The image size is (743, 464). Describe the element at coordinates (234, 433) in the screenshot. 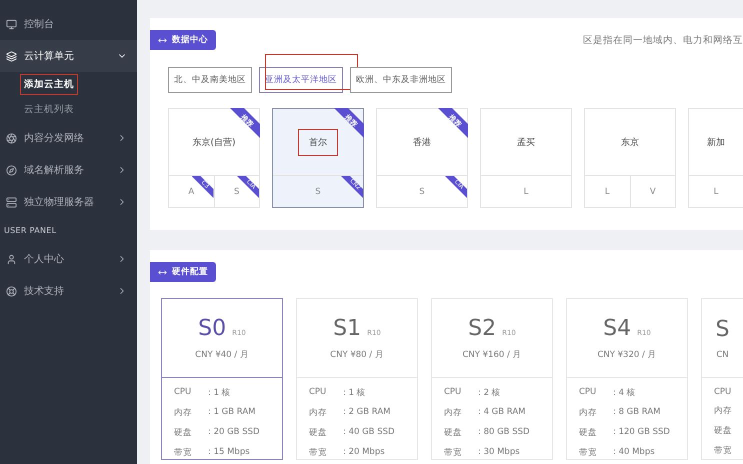

I see `spec-value: : 20 GB SSD` at that location.